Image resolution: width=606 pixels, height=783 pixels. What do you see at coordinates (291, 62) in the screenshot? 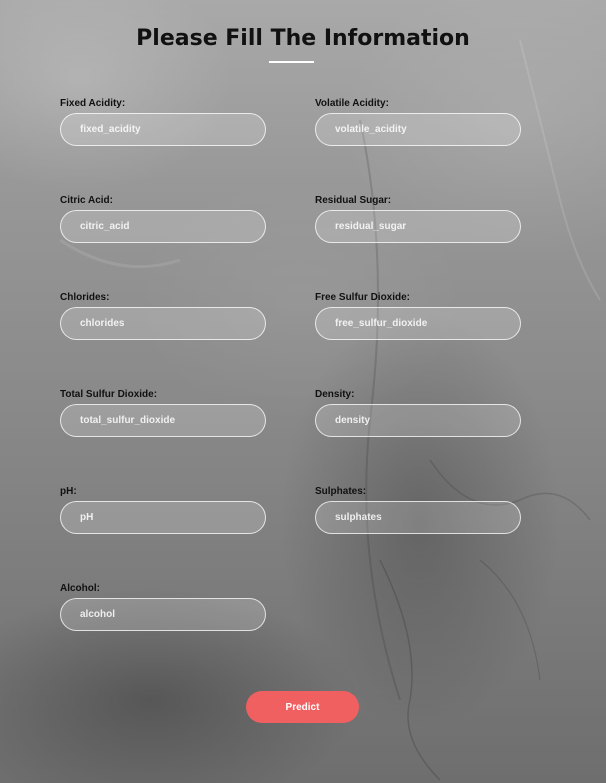
I see `title-underline` at bounding box center [291, 62].